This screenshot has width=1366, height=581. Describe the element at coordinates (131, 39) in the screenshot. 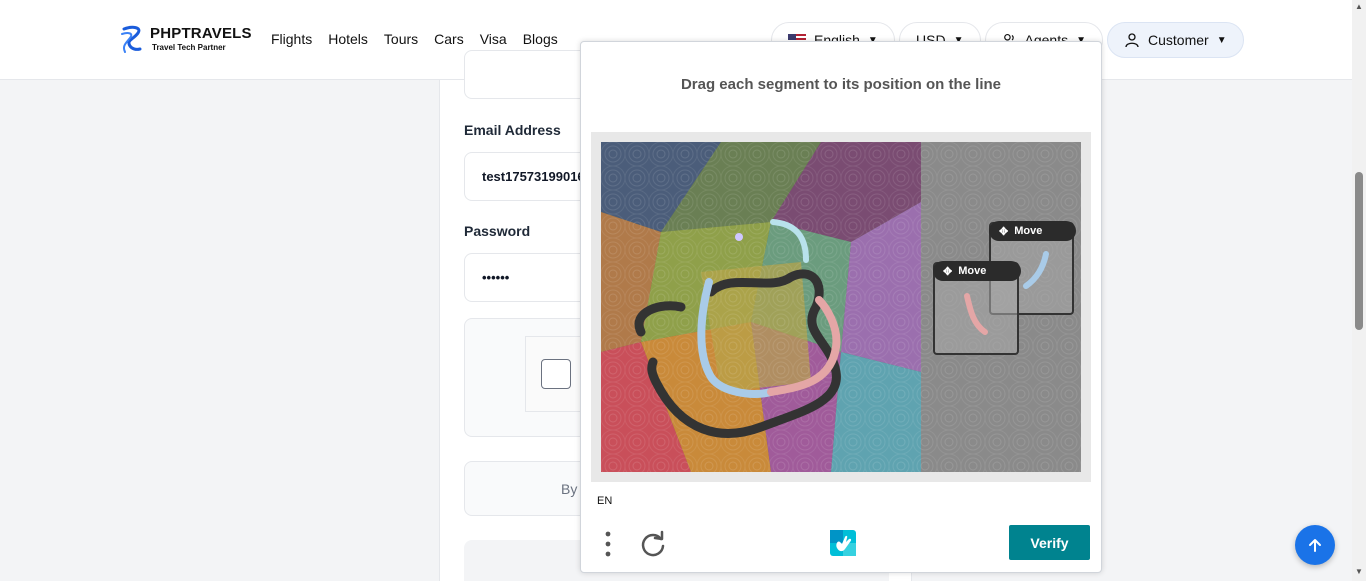

I see `phptravels-logo-icon` at that location.